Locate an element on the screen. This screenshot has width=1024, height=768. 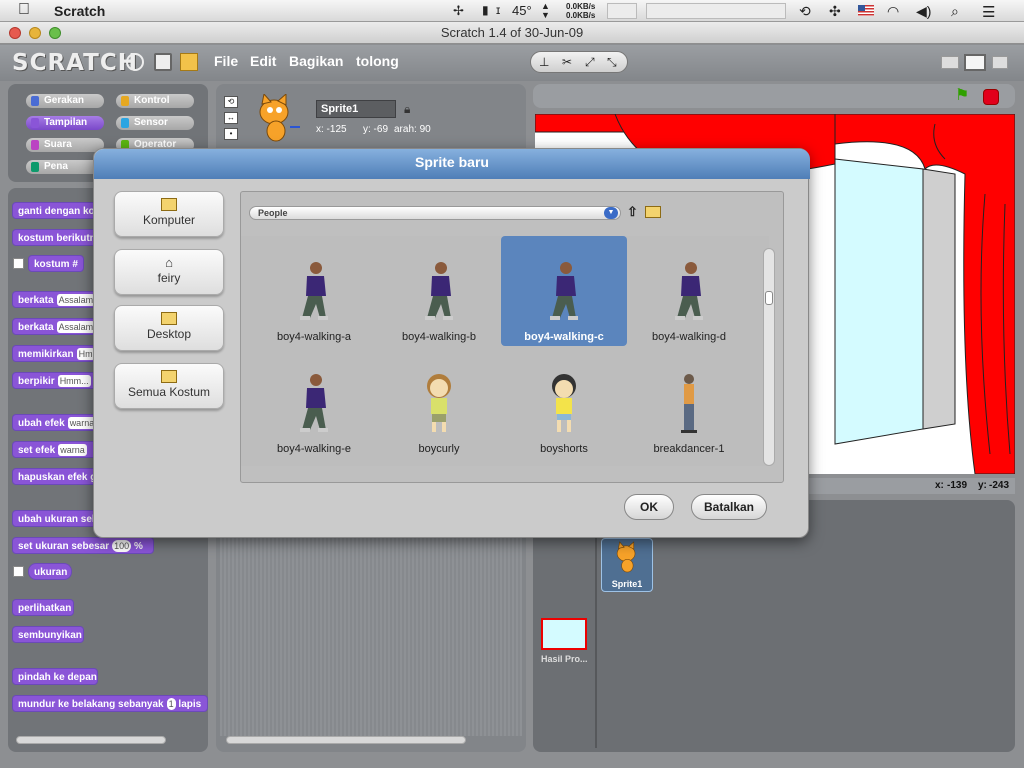
mouse-y-label: y: is located at coordinates (982, 485).